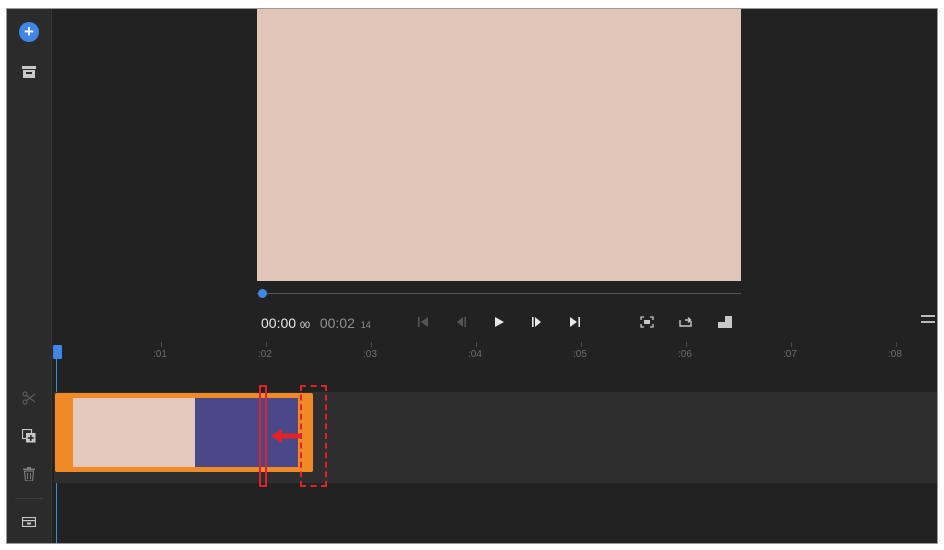 Image resolution: width=944 pixels, height=550 pixels. I want to click on step-back-icon, so click(461, 322).